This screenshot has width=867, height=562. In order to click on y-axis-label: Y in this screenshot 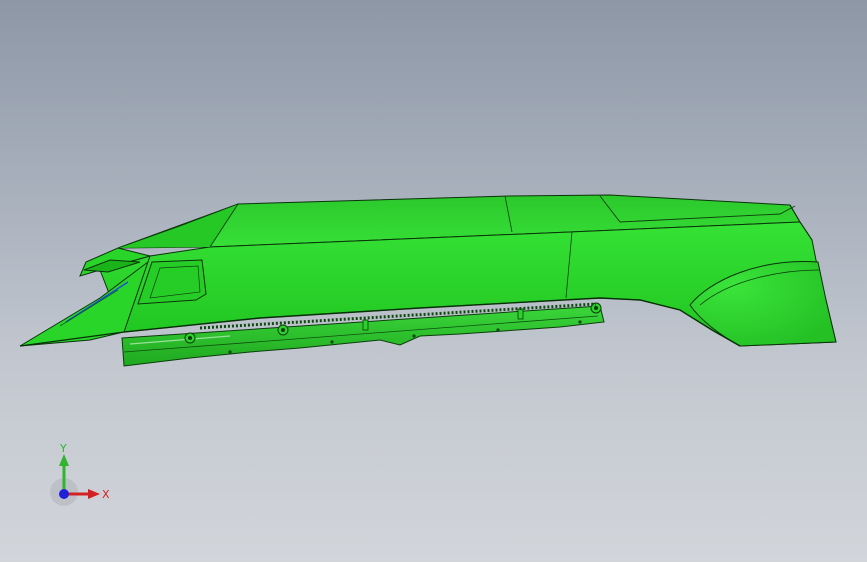, I will do `click(63, 448)`.